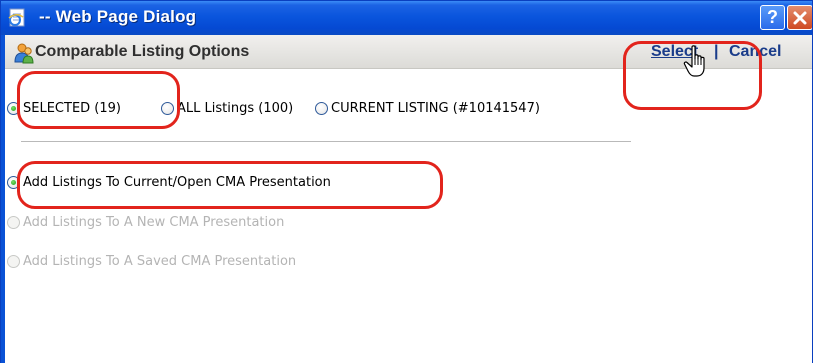  I want to click on action-option-saved-cma: Add Listings To A Saved CMA Presentation, so click(151, 261).